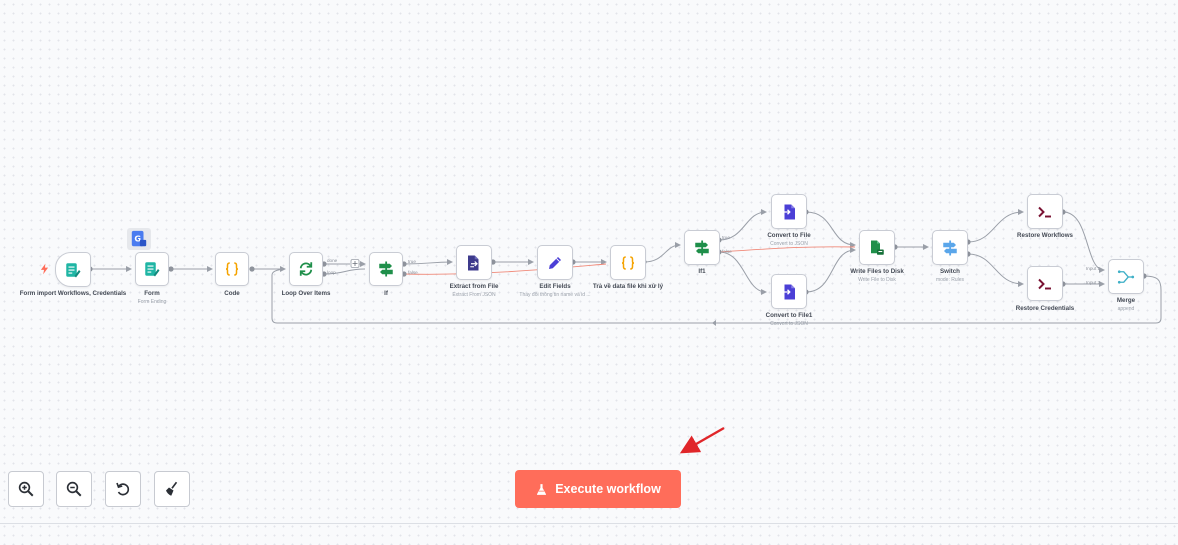  Describe the element at coordinates (608, 489) in the screenshot. I see `execute-workflow-label: Execute workflow` at that location.